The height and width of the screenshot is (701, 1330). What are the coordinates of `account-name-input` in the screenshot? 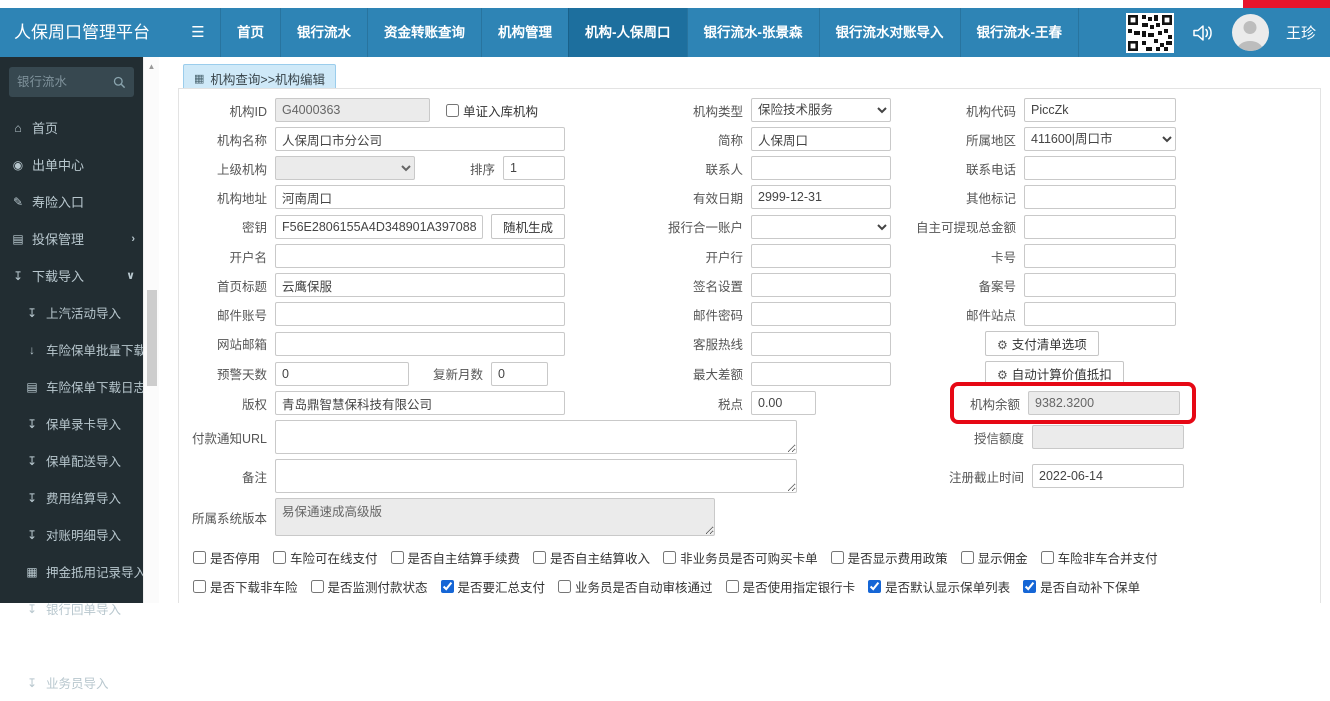 It's located at (420, 256).